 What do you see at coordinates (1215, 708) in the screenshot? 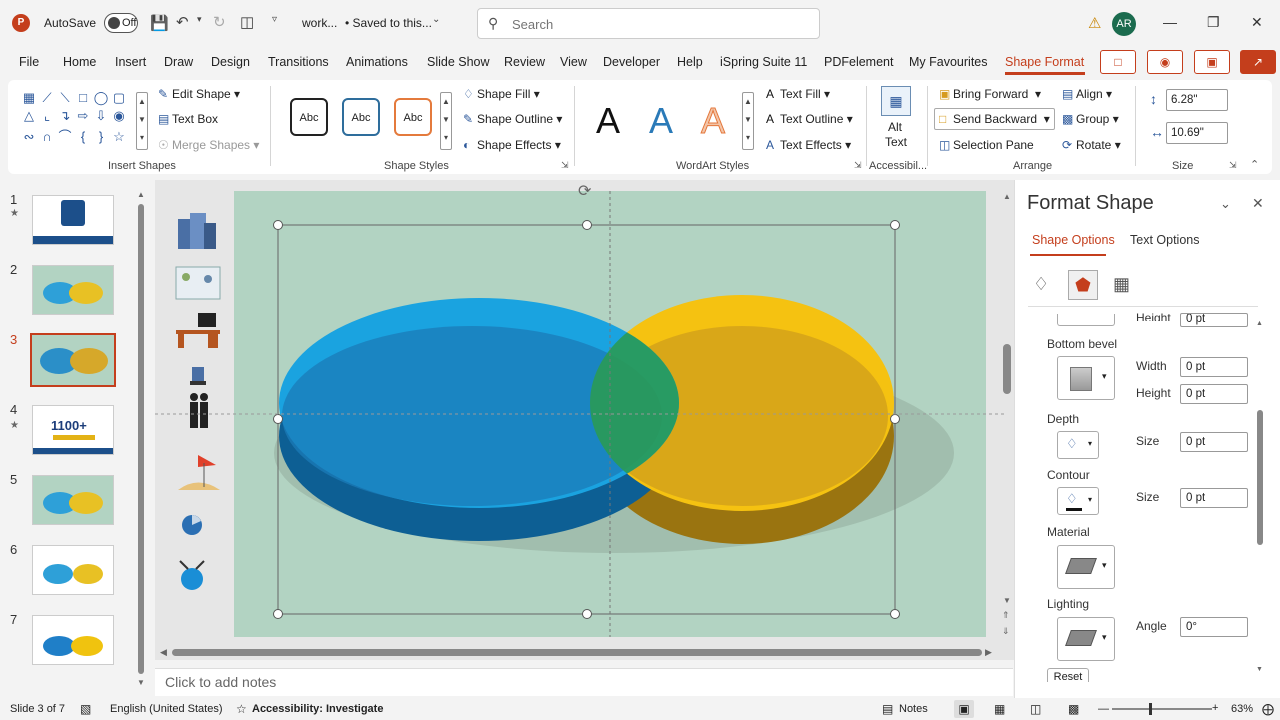
I see `zoom-in-icon: +` at bounding box center [1215, 708].